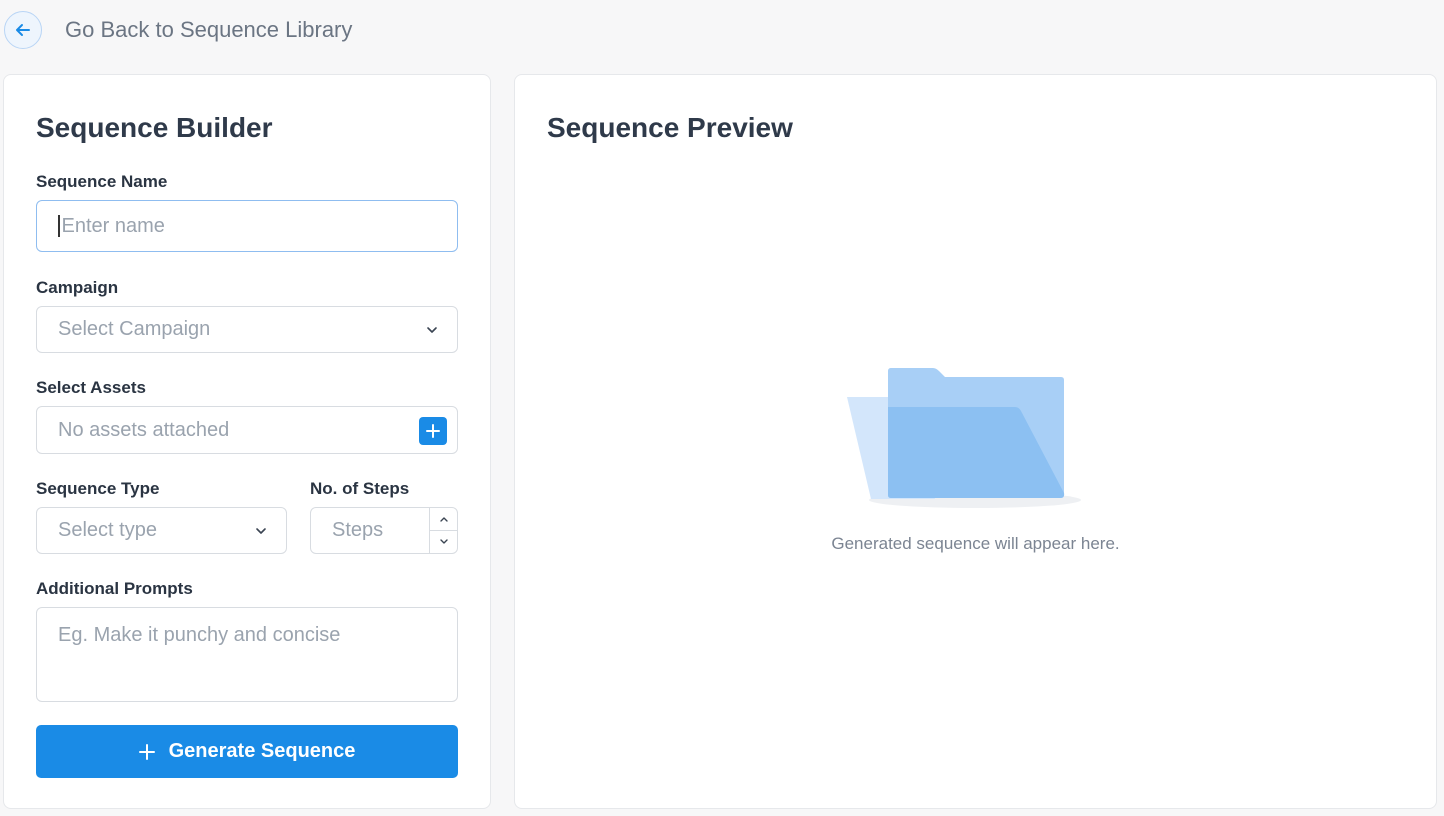 The height and width of the screenshot is (816, 1444). Describe the element at coordinates (964, 438) in the screenshot. I see `folder-icon` at that location.